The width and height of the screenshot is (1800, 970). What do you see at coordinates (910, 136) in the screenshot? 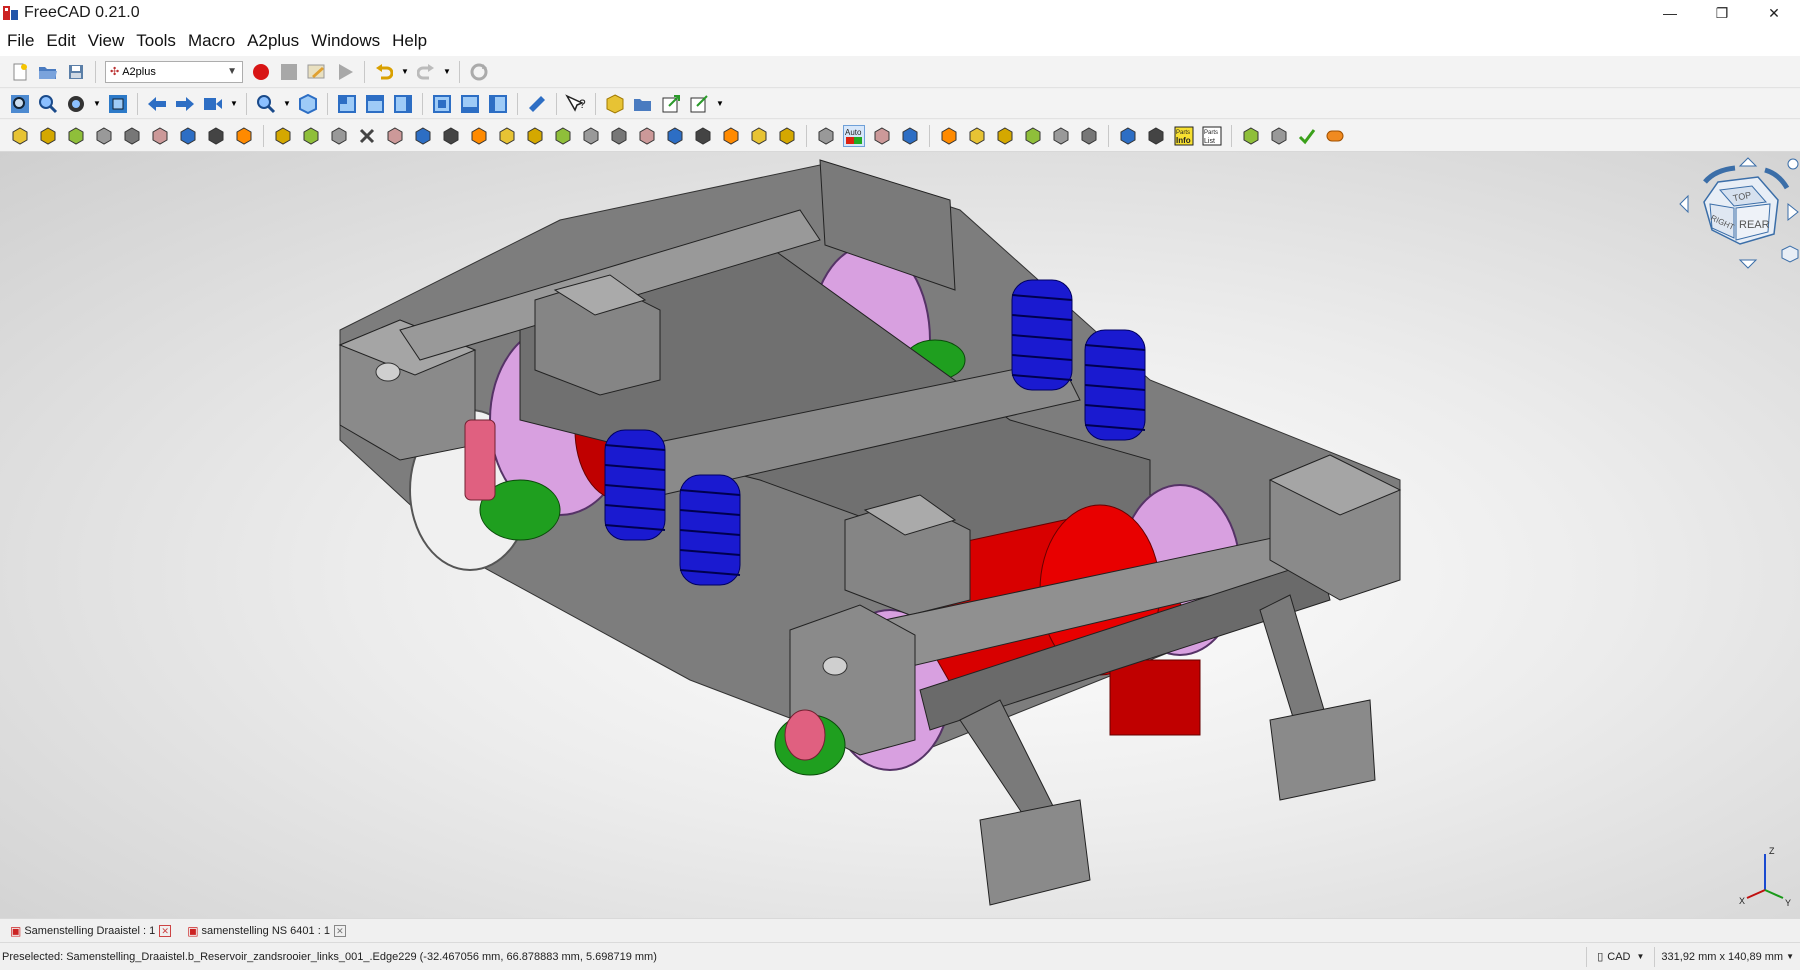
I see `flip-constraint-icon` at bounding box center [910, 136].